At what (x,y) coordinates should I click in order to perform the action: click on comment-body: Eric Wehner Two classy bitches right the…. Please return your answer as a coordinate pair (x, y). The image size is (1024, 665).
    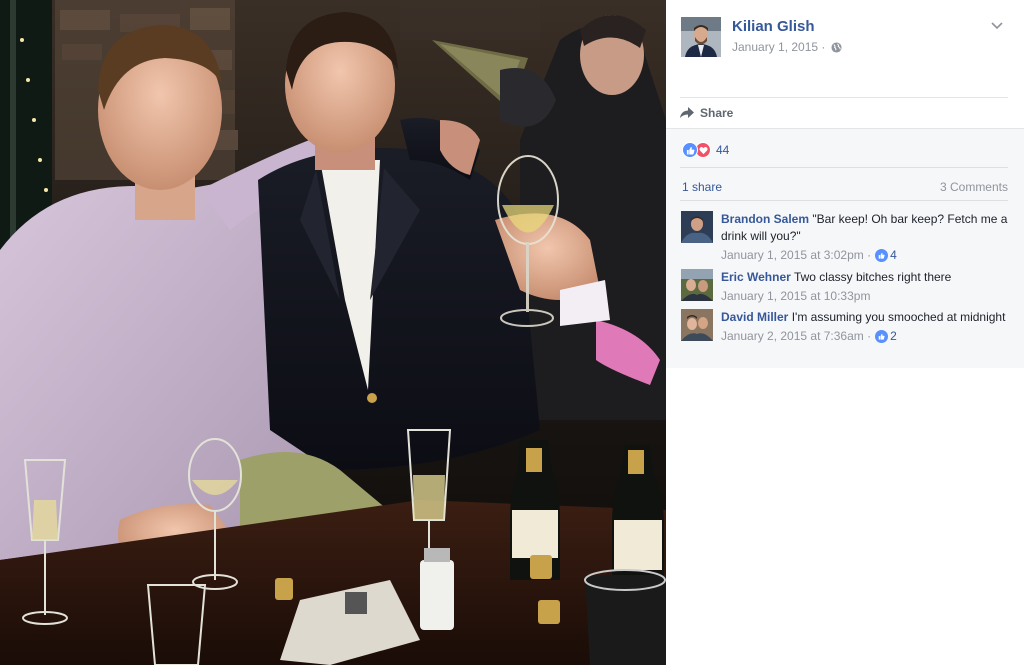
    Looking at the image, I should click on (866, 287).